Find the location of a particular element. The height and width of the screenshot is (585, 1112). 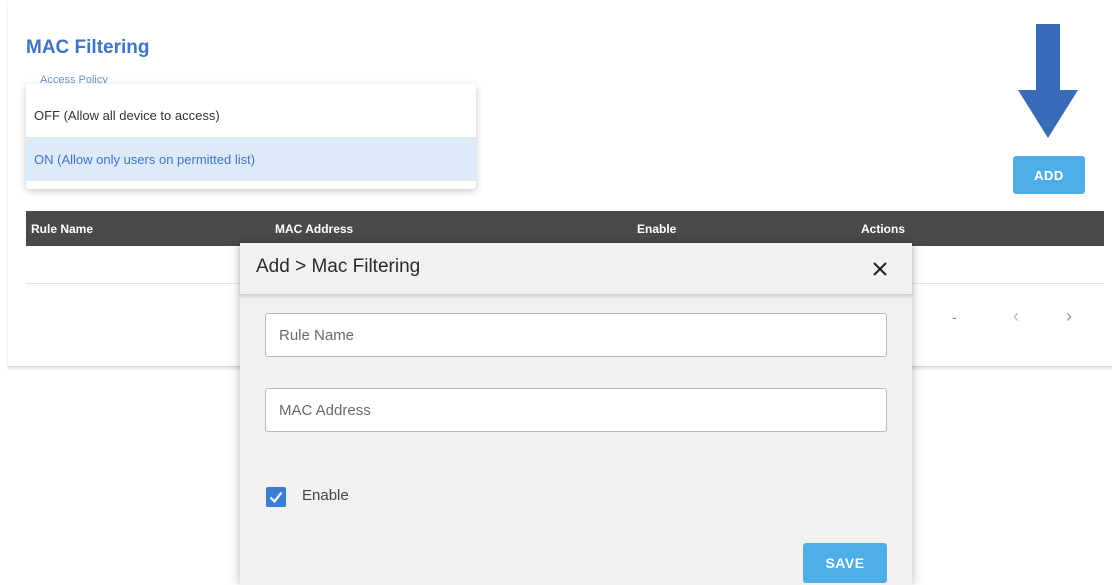

pagination-next-icon: › is located at coordinates (1069, 316).